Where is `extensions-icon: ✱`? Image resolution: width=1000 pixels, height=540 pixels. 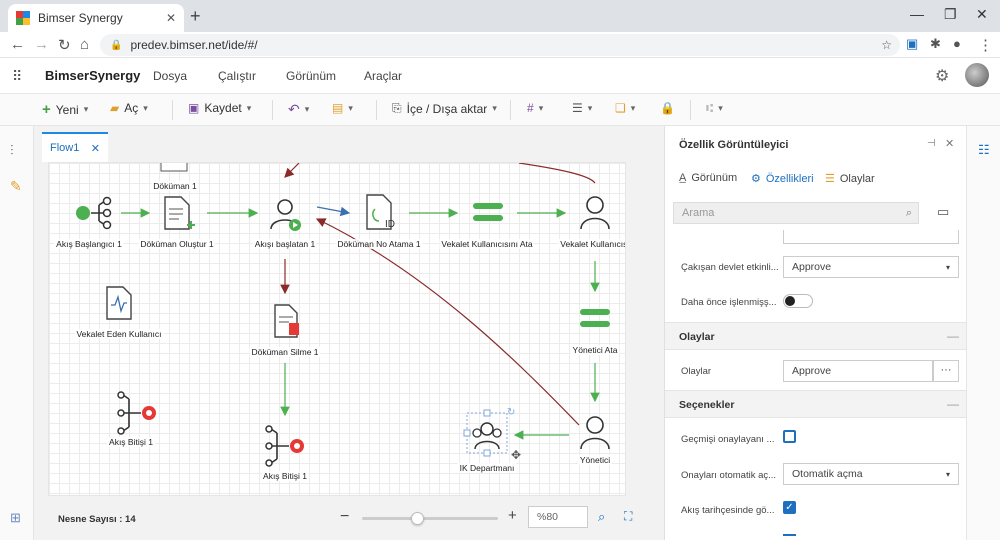 extensions-icon: ✱ is located at coordinates (935, 44).